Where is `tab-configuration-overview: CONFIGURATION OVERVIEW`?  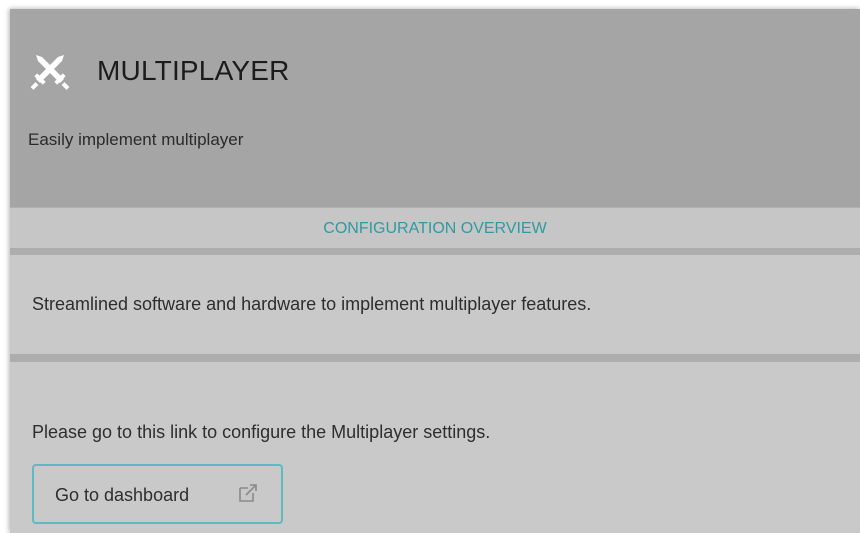
tab-configuration-overview: CONFIGURATION OVERVIEW is located at coordinates (435, 231).